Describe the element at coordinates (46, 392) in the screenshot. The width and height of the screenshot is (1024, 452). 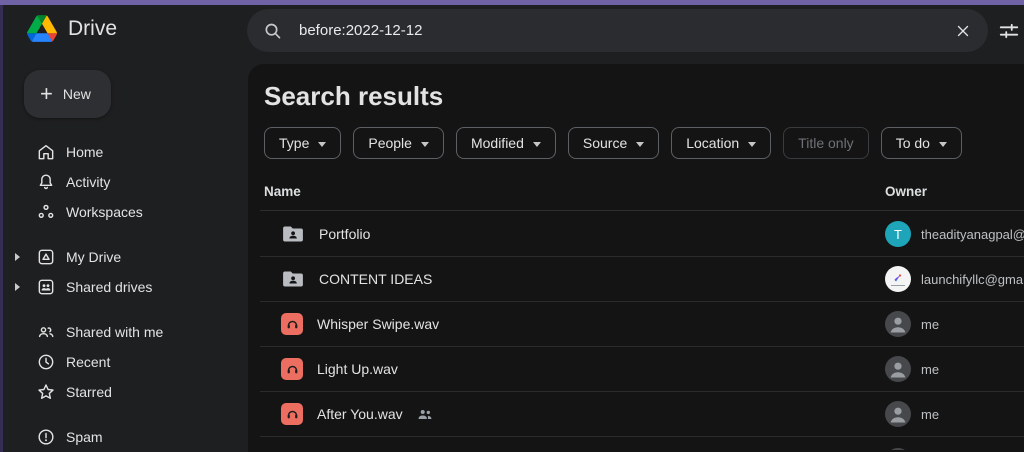
I see `star-icon` at that location.